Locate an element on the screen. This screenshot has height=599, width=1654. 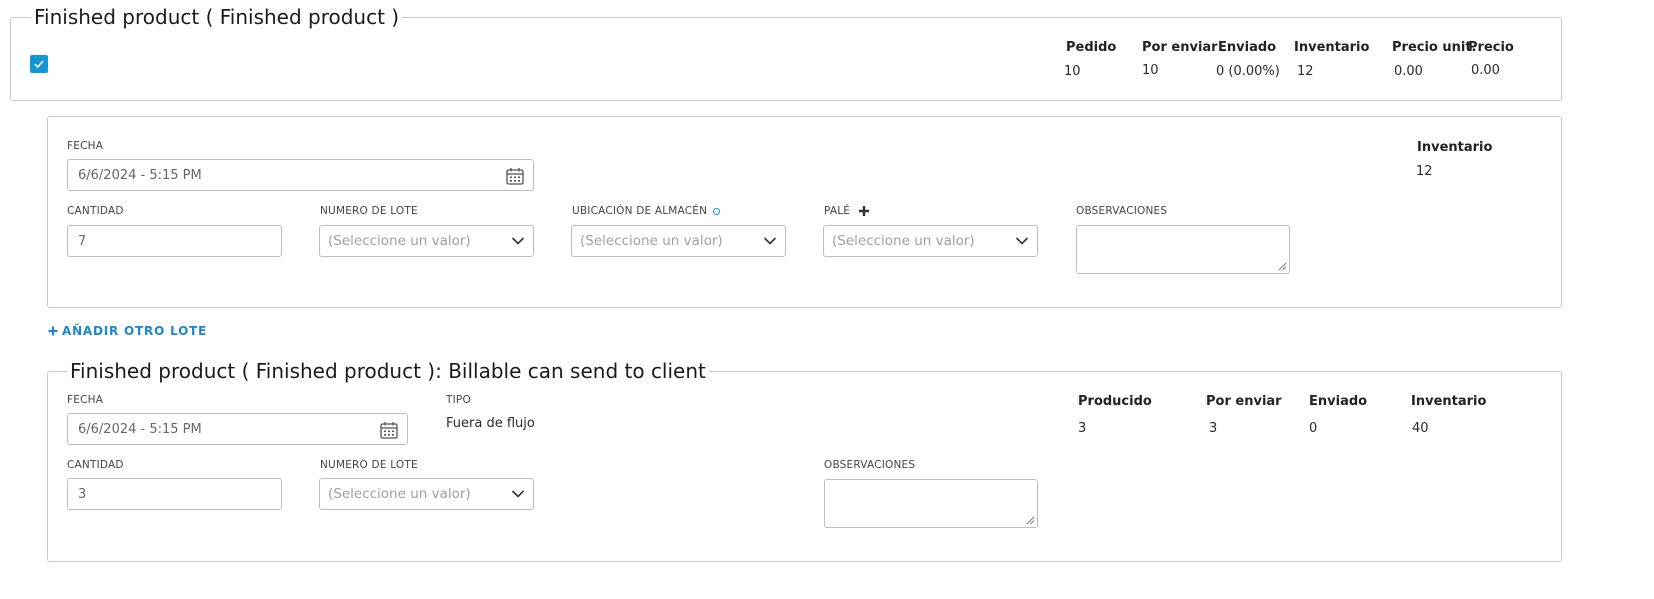
col-por-enviar-2: Por enviar is located at coordinates (1244, 401).